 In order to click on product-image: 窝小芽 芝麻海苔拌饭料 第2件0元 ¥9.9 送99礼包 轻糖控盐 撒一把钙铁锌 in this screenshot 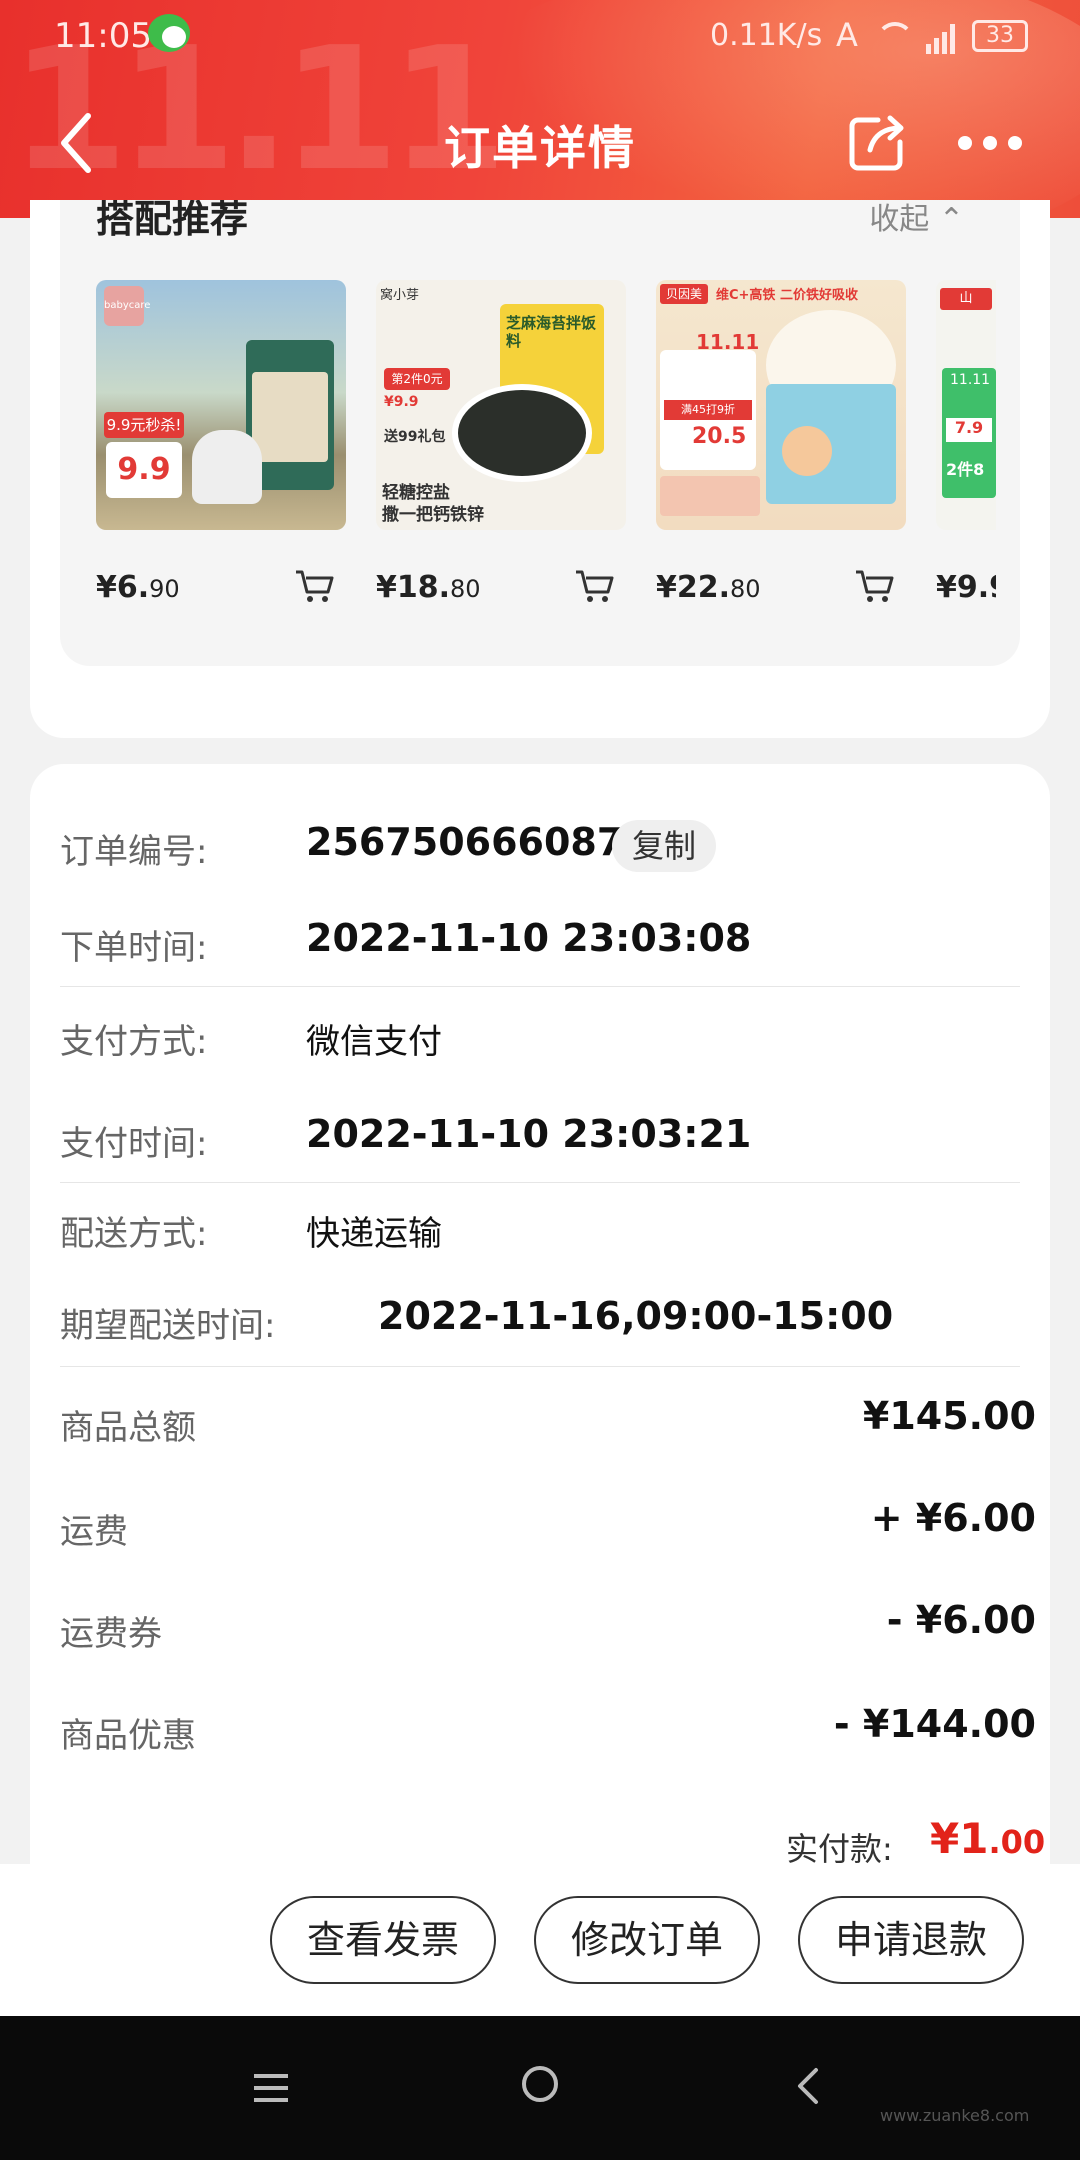, I will do `click(501, 405)`.